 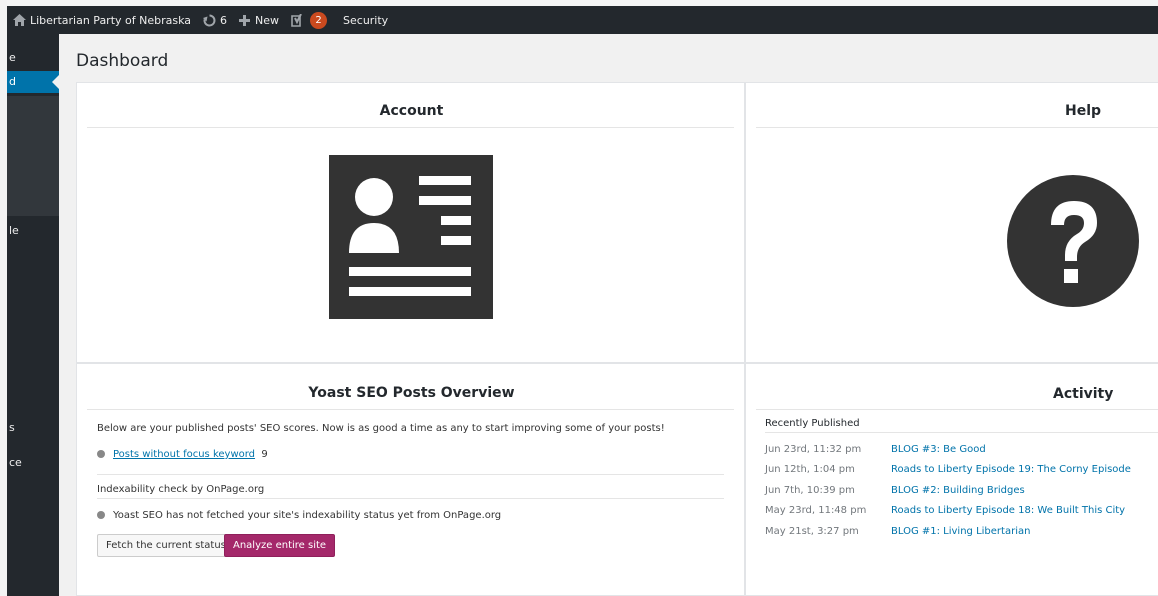 I want to click on posts-without-focus-keyword-link: Posts without focus keyword, so click(x=184, y=454).